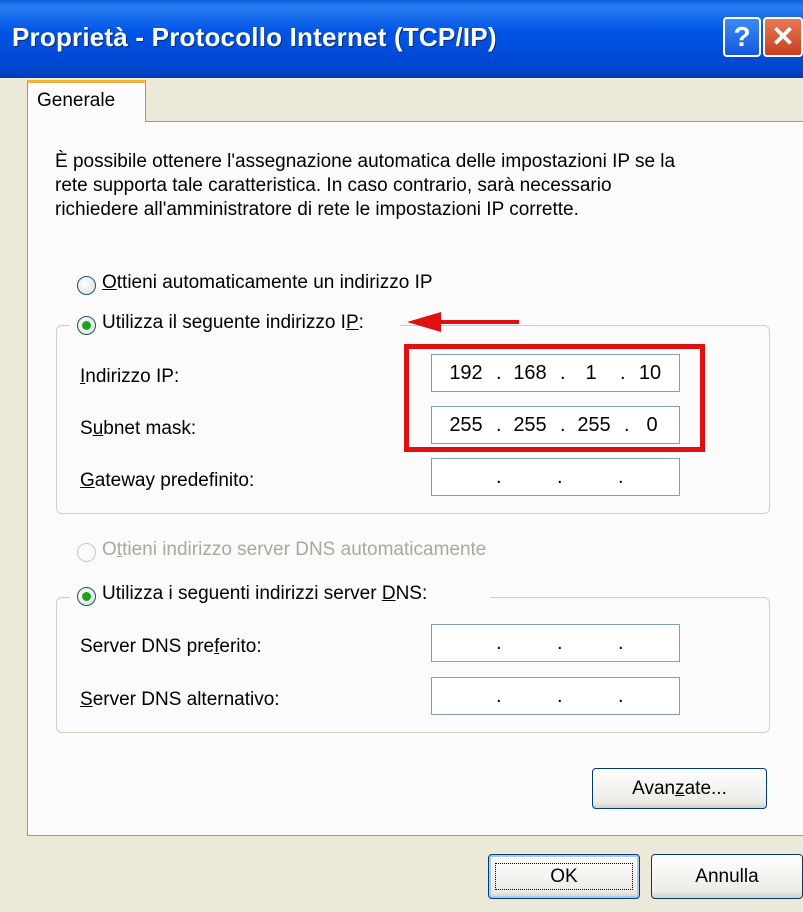 The height and width of the screenshot is (912, 803). I want to click on ok-label: OK, so click(564, 876).